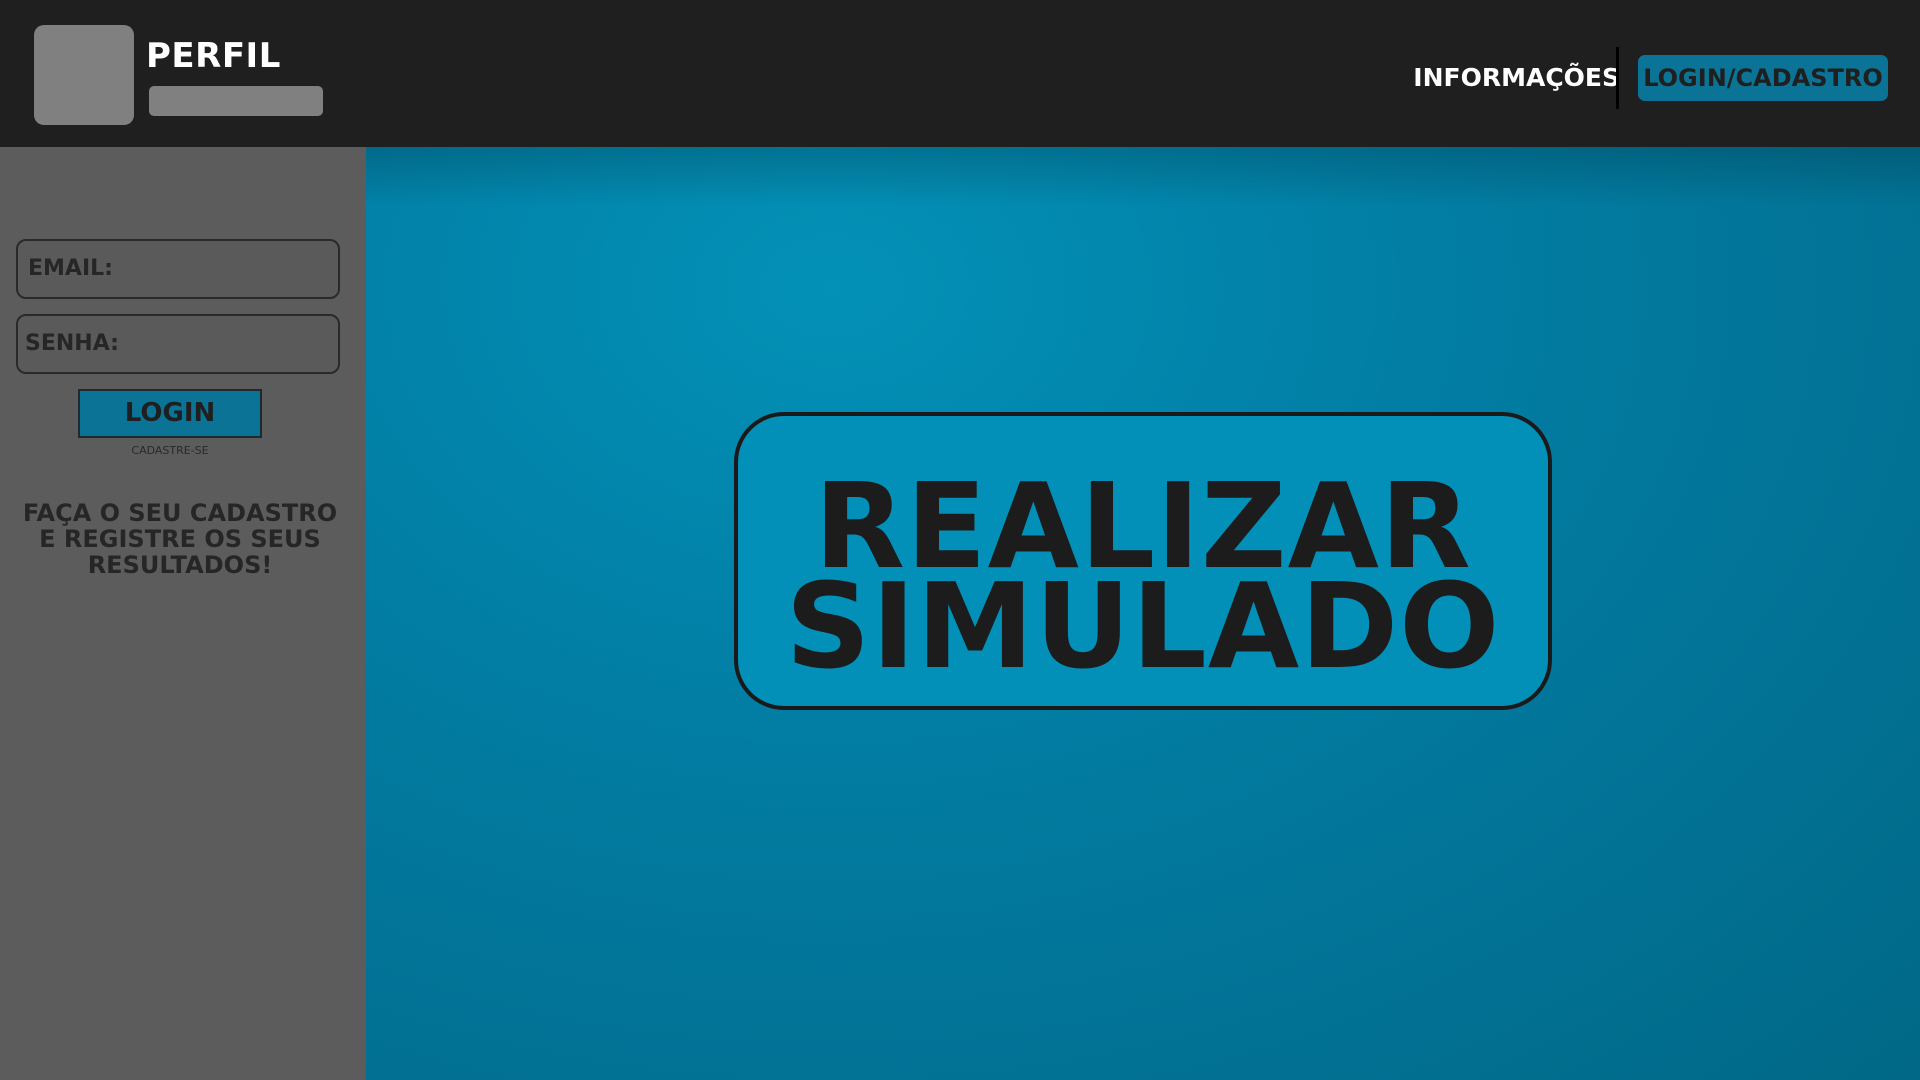 This screenshot has height=1080, width=1920. Describe the element at coordinates (170, 450) in the screenshot. I see `signup-link: Cadastre-se` at that location.